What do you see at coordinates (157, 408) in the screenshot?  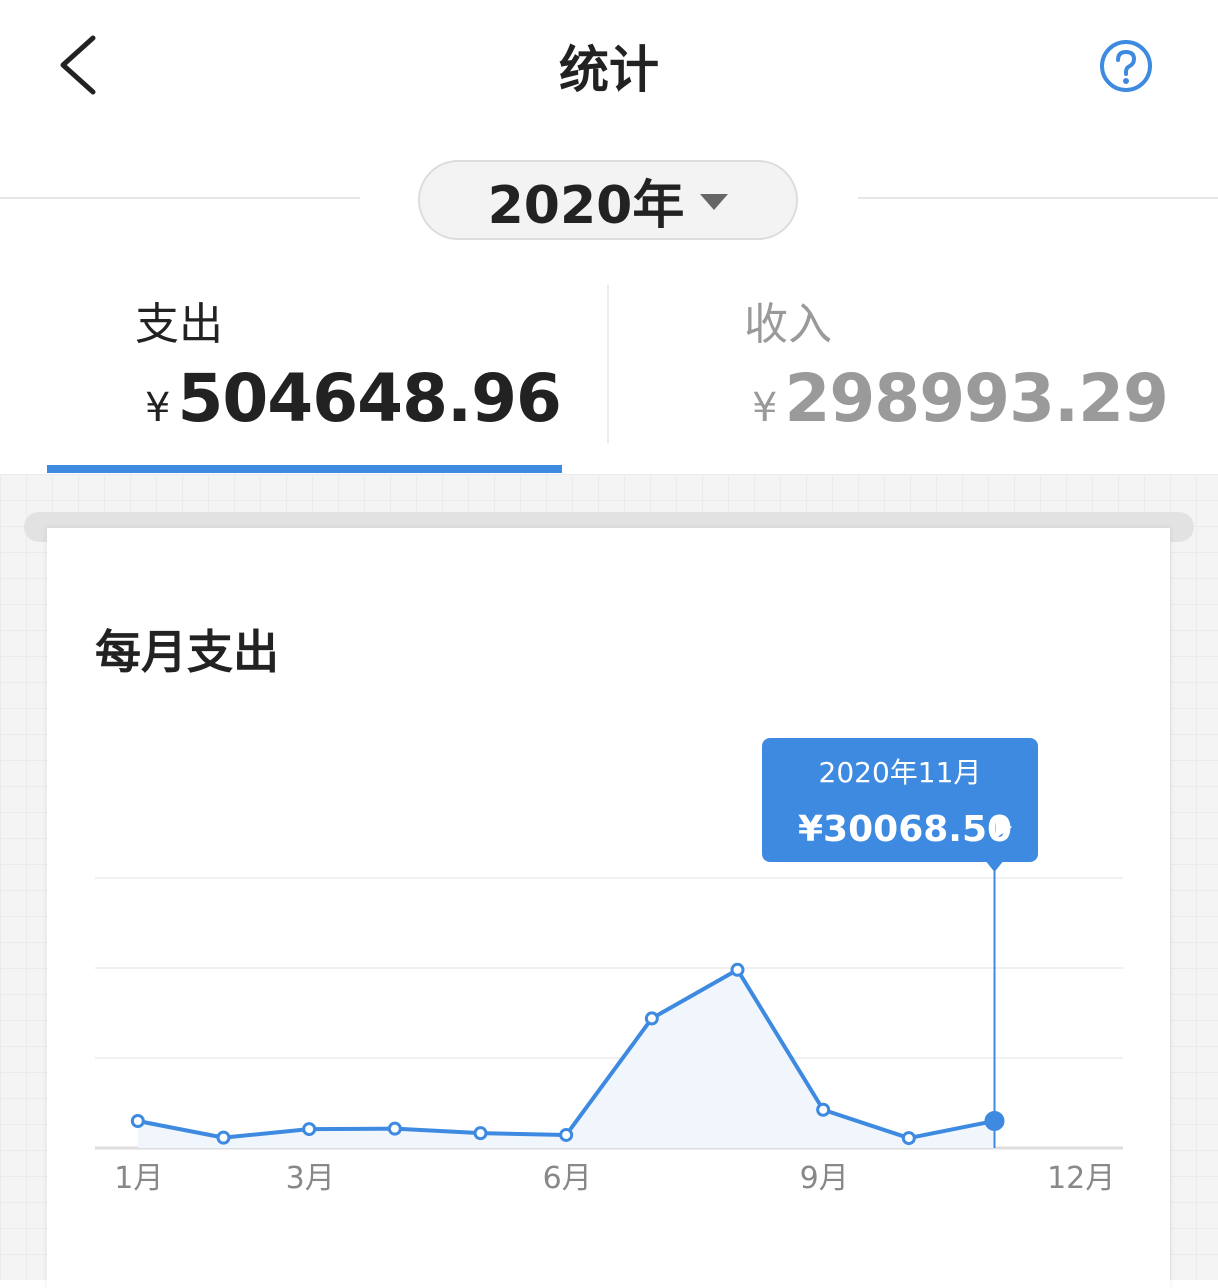 I see `expense-currency: ¥` at bounding box center [157, 408].